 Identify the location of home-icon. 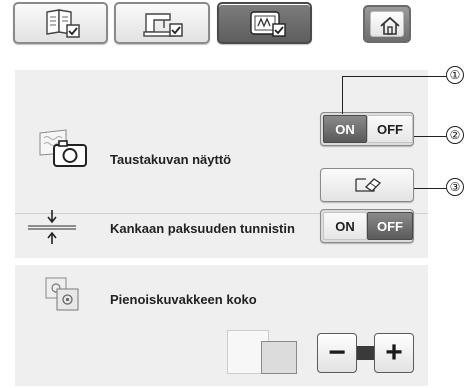
(390, 25).